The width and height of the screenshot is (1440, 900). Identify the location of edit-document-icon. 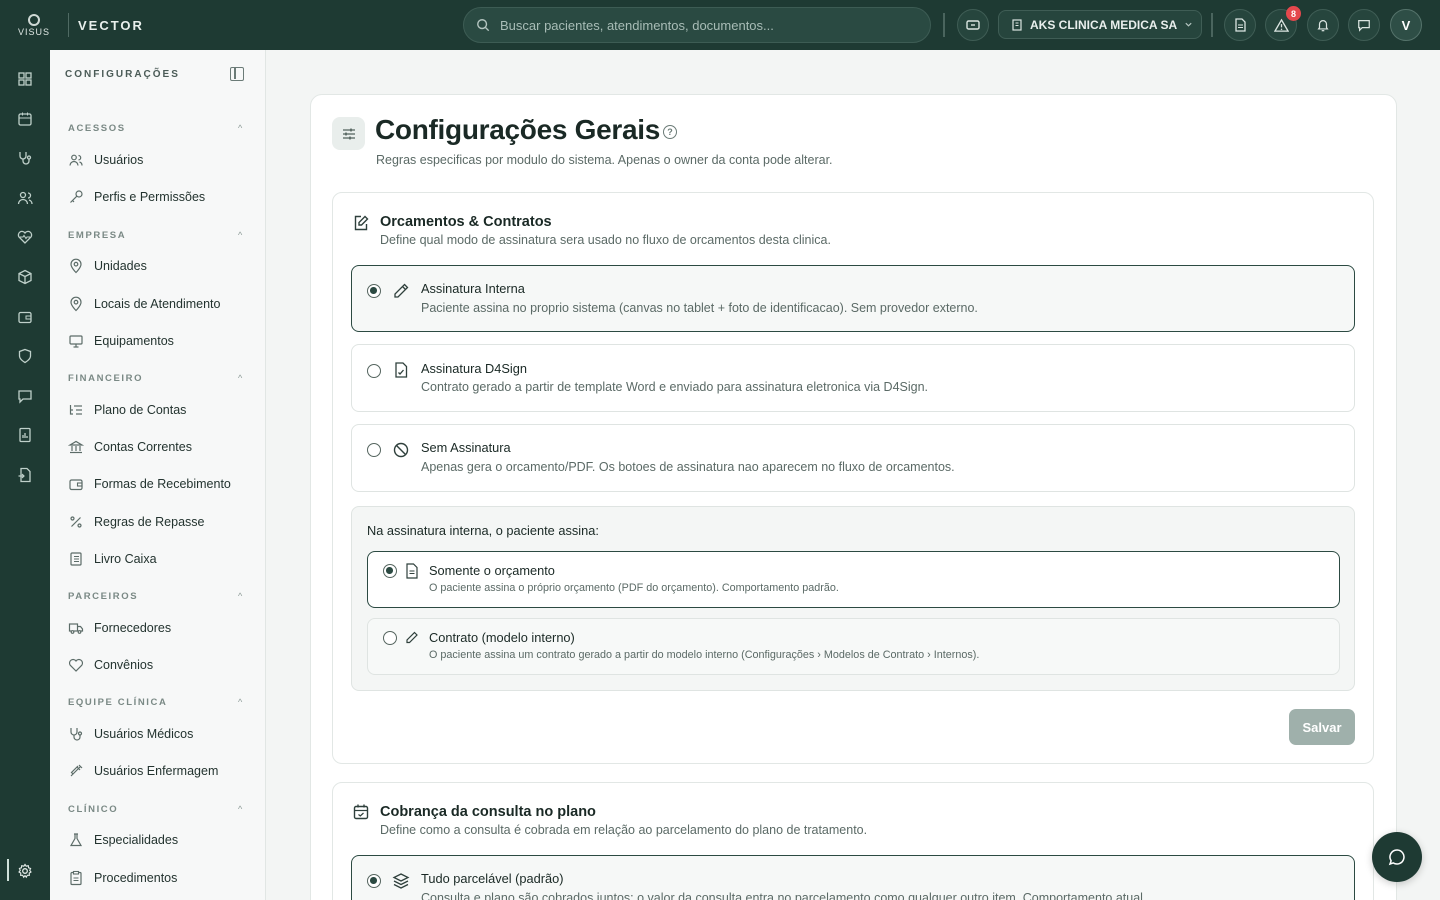
(361, 223).